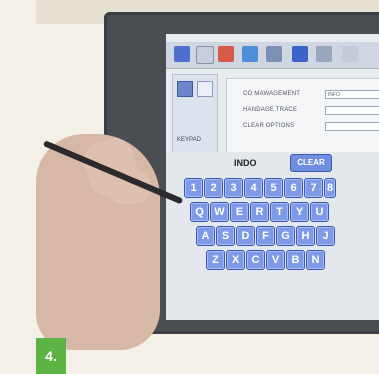  What do you see at coordinates (313, 188) in the screenshot?
I see `key-7: 7` at bounding box center [313, 188].